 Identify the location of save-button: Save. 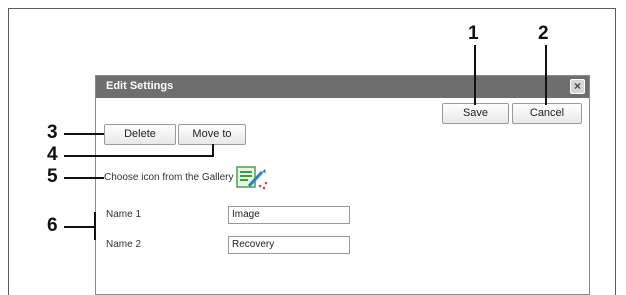
(475, 113).